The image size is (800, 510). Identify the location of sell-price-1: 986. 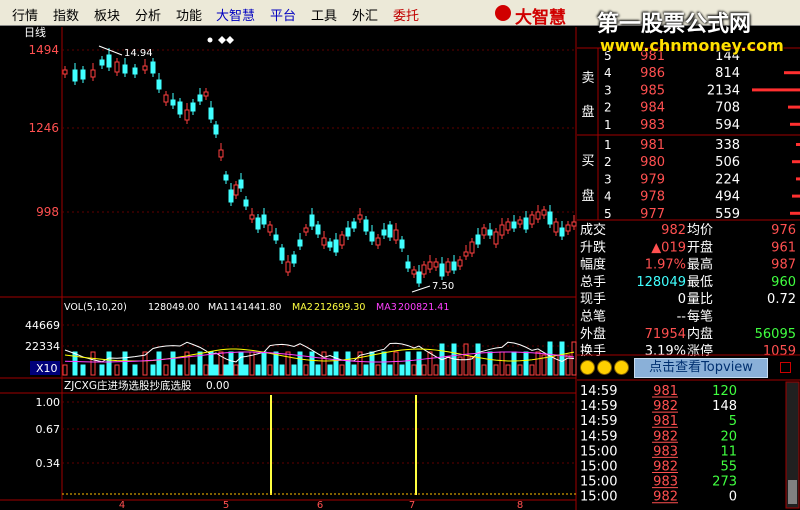
(652, 73).